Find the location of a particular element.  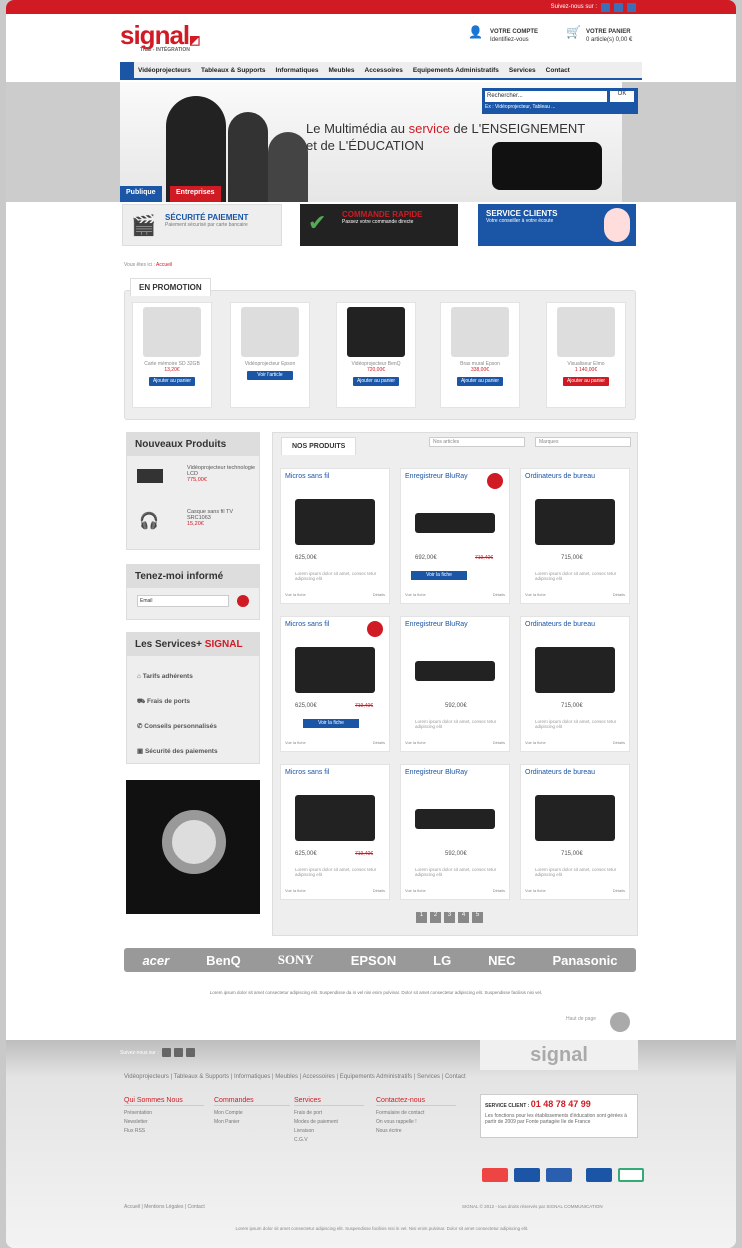

new-product-item: Vidéoprojecteur technologie LCD 775,00€ is located at coordinates (222, 474).